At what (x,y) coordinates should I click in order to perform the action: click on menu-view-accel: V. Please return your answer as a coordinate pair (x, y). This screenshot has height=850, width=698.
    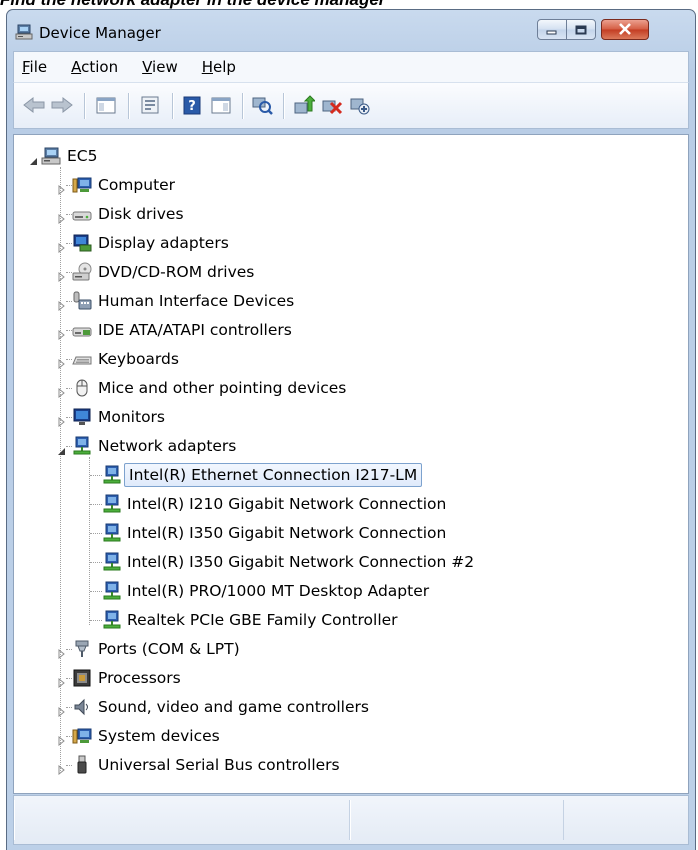
    Looking at the image, I should click on (147, 67).